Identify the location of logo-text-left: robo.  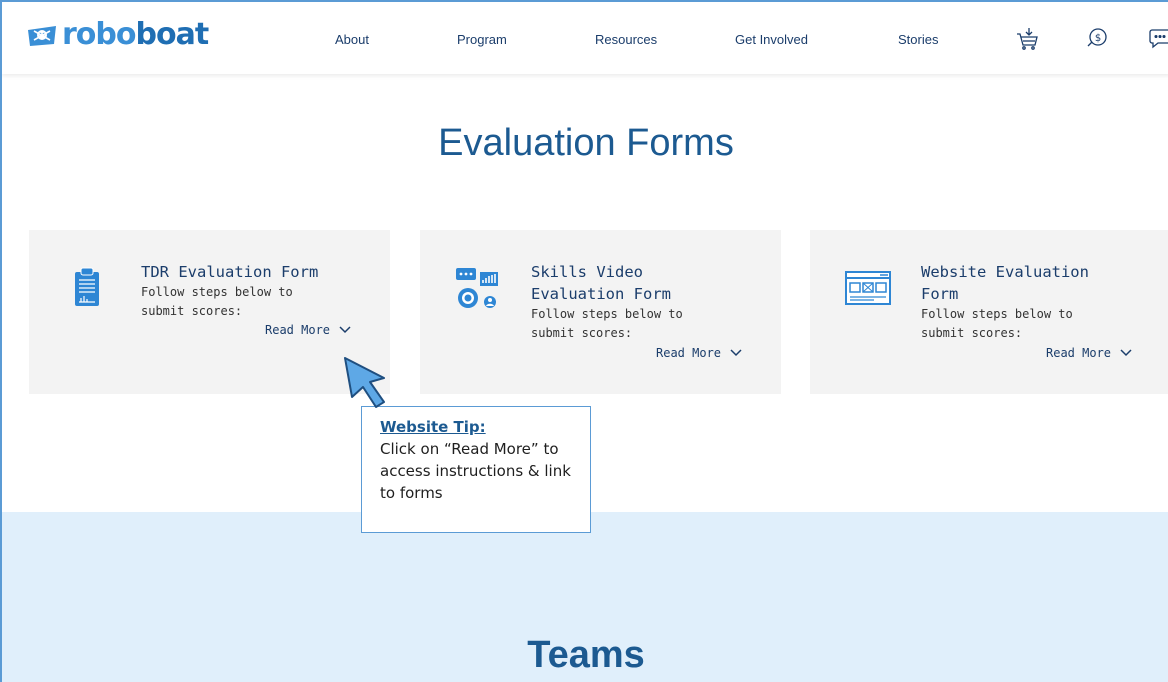
(99, 34).